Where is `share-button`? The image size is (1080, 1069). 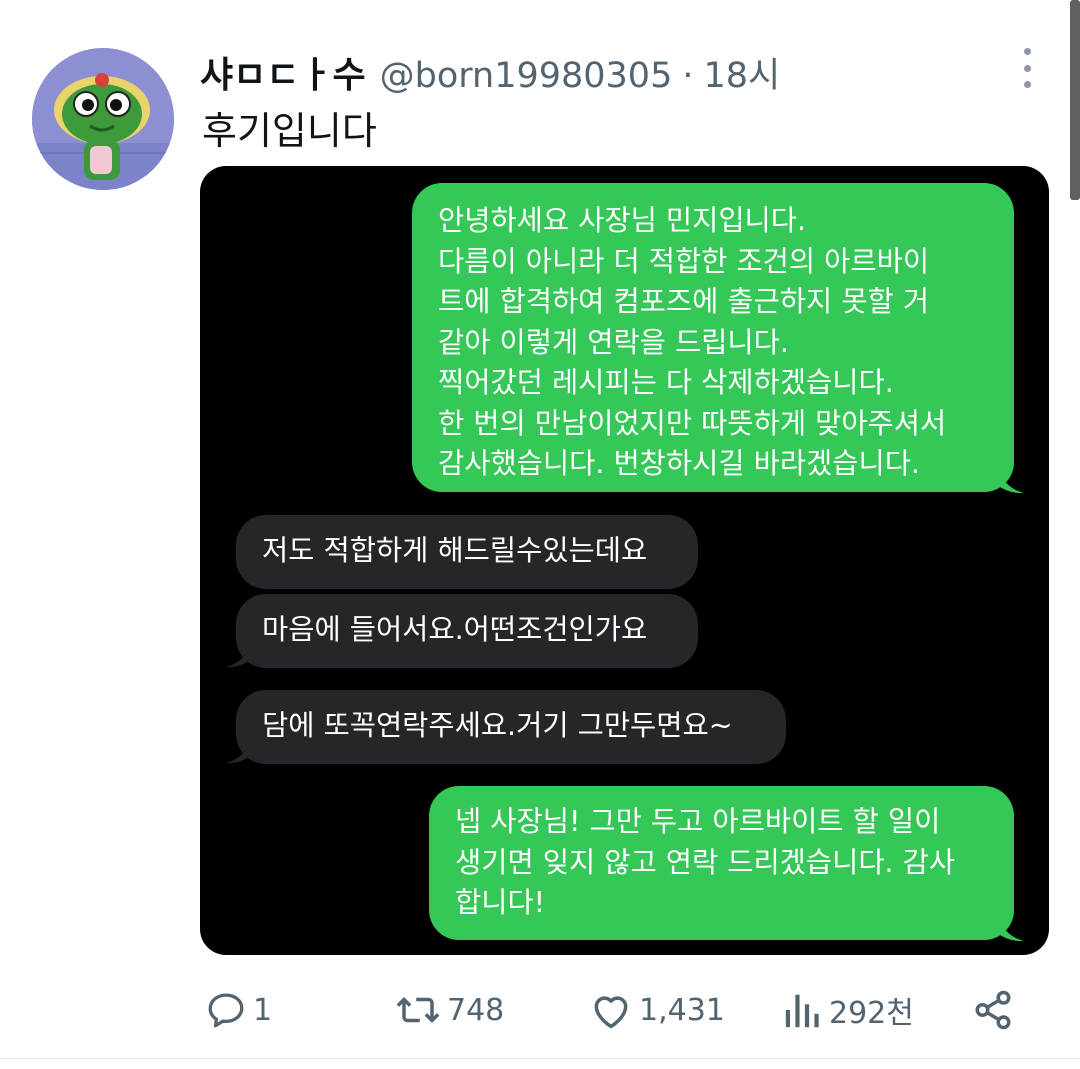
share-button is located at coordinates (993, 1010).